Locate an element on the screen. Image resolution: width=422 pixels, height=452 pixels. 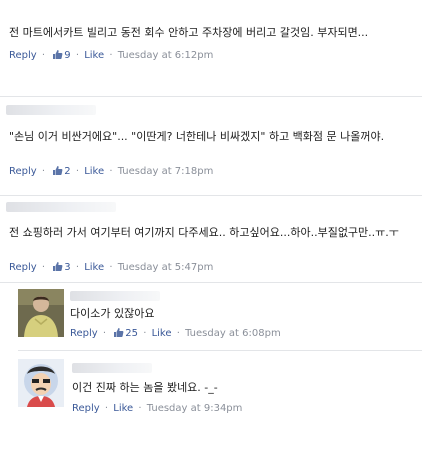
comment-actions: Reply · 9 · Like · Tuesday at 6:12pm is located at coordinates (111, 56).